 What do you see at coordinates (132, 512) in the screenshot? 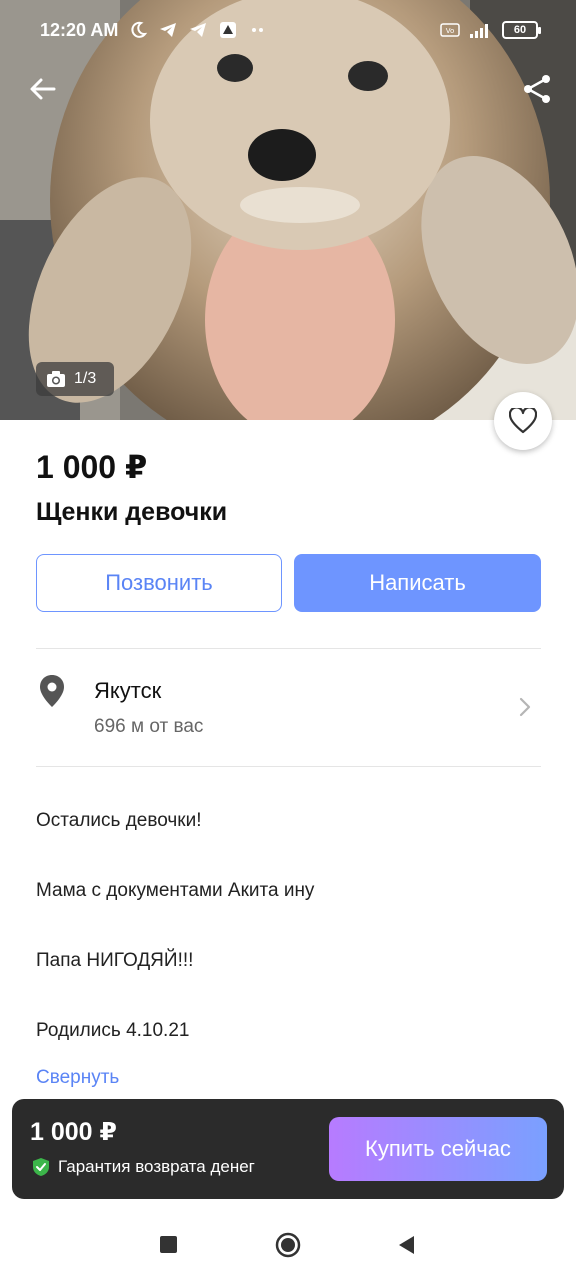
I see `listing-title: Щенки девочки` at bounding box center [132, 512].